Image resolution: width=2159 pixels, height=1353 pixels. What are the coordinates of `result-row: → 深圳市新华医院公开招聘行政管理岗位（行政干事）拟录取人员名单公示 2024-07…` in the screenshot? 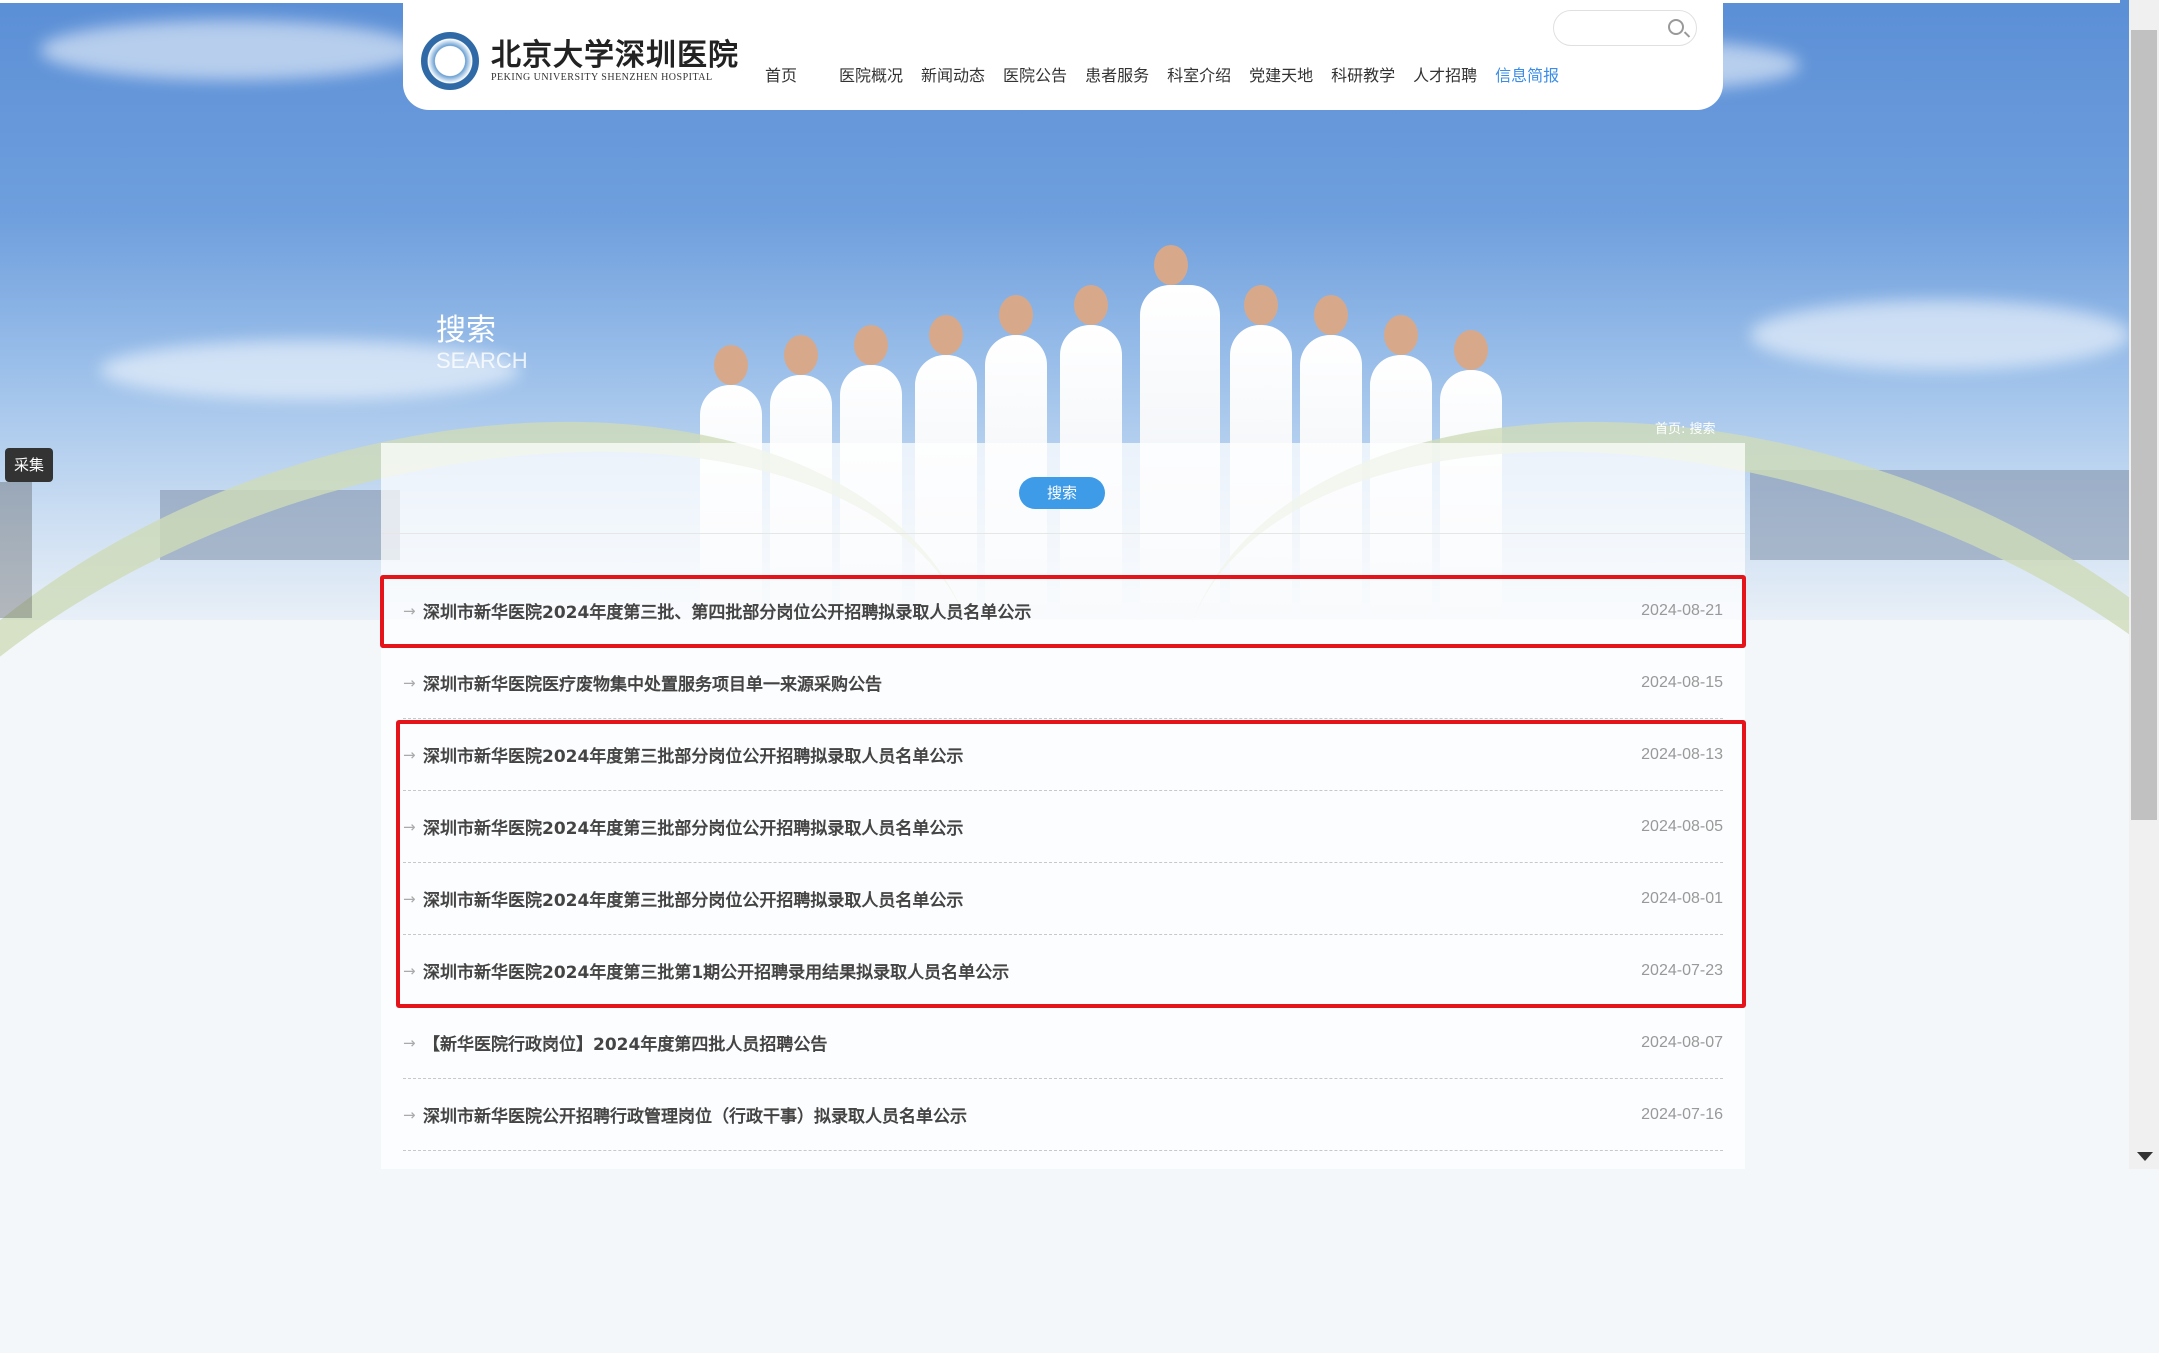 It's located at (1063, 1115).